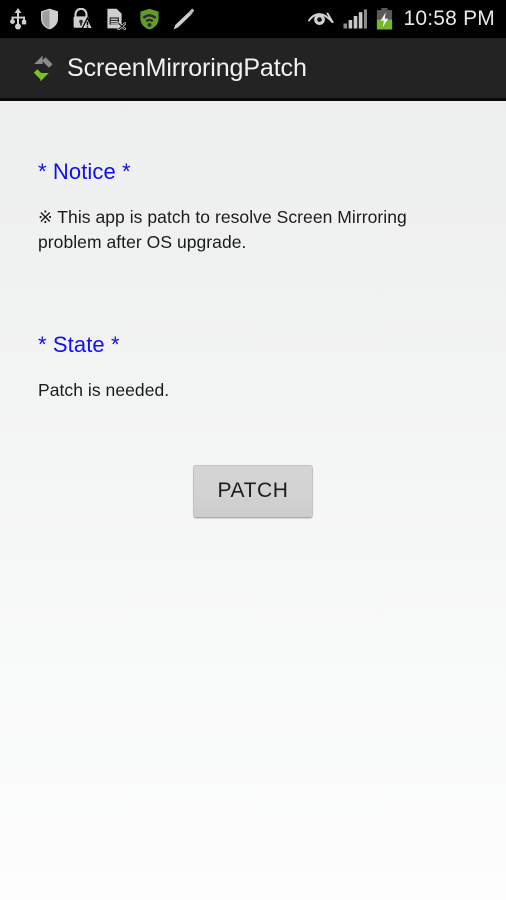 This screenshot has width=506, height=900. Describe the element at coordinates (18, 19) in the screenshot. I see `usb-icon` at that location.